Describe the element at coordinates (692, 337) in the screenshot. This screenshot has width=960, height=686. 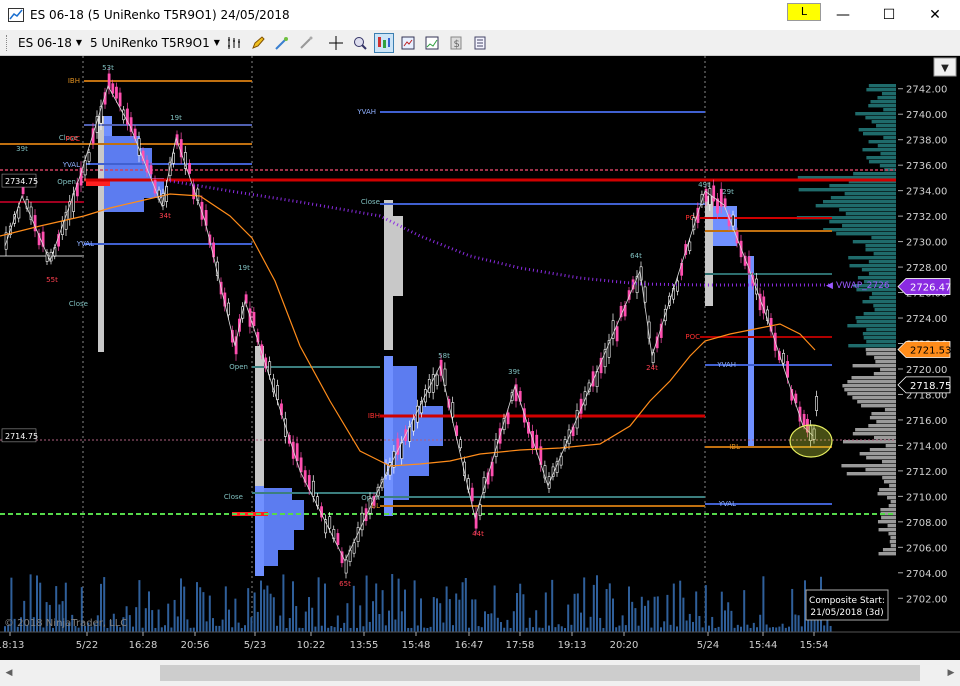
I see `level-tag-poc-3: POC` at that location.